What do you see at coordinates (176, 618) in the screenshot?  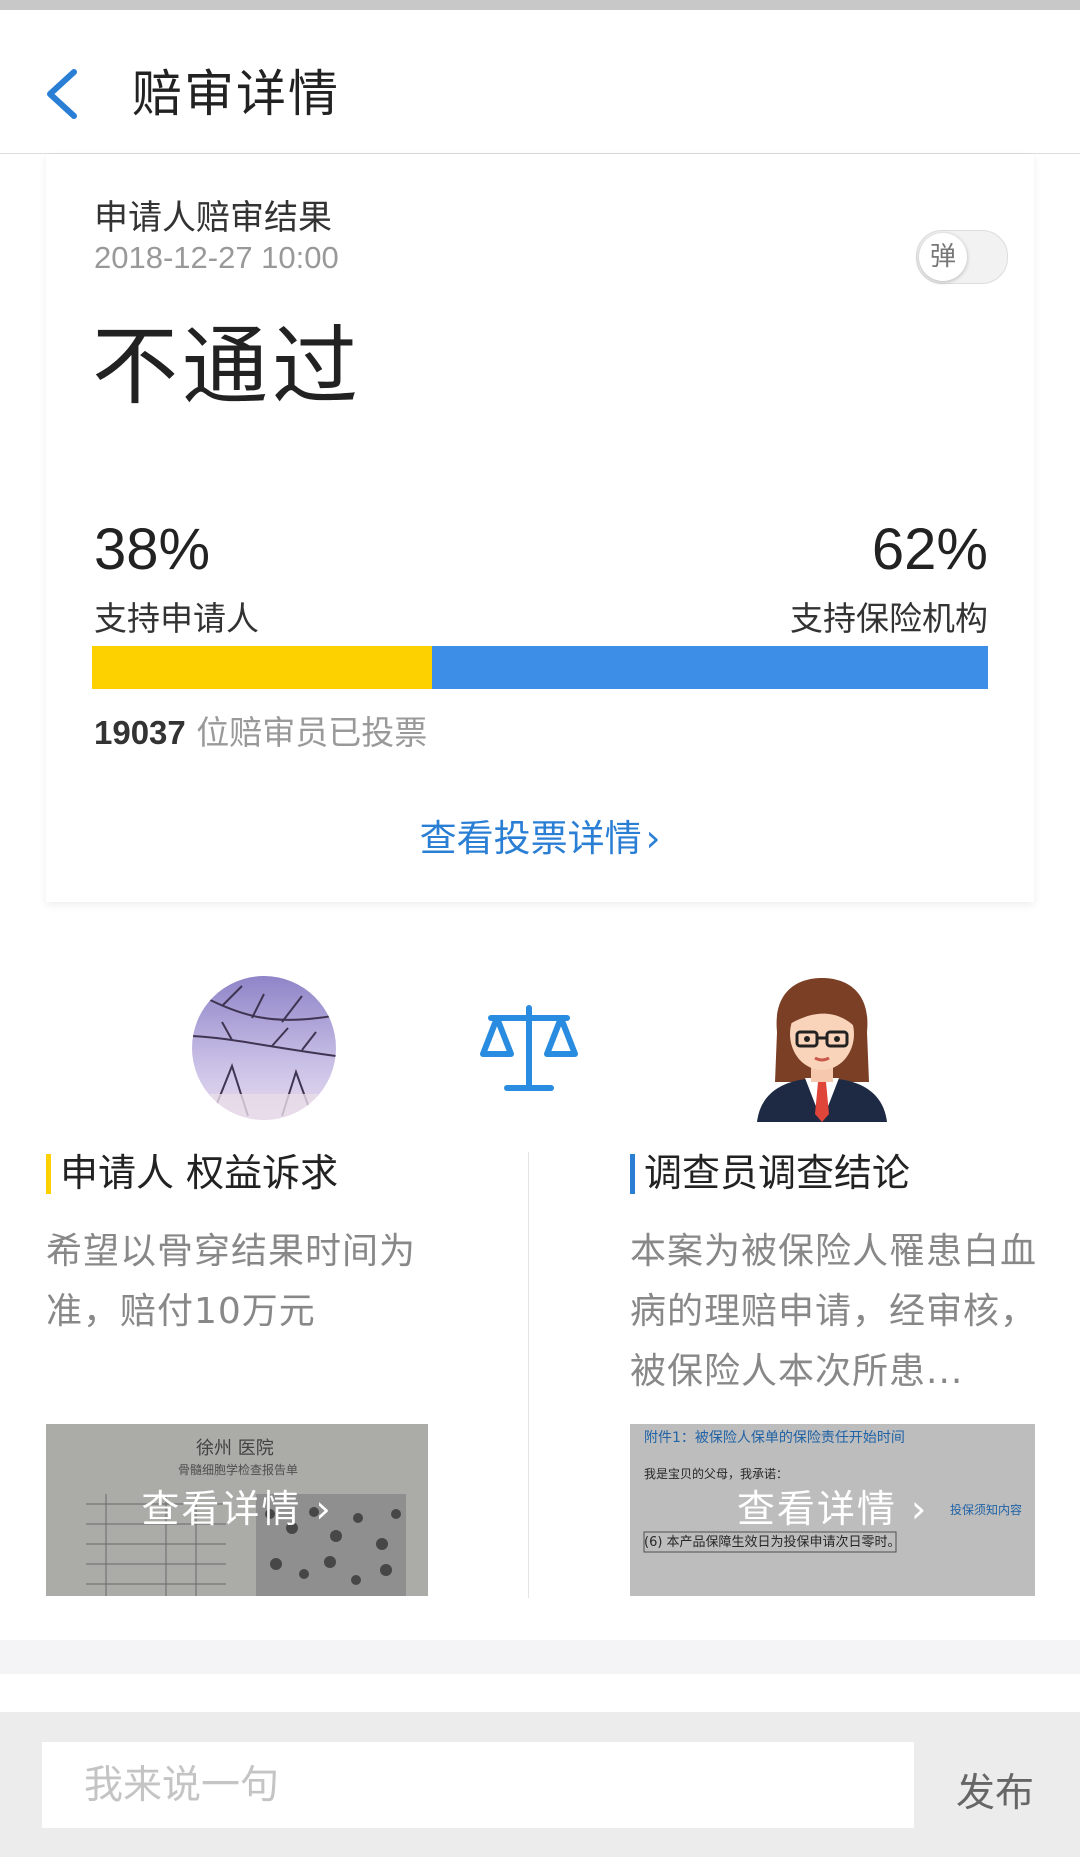 I see `applicant-side-label: 支持申请人` at bounding box center [176, 618].